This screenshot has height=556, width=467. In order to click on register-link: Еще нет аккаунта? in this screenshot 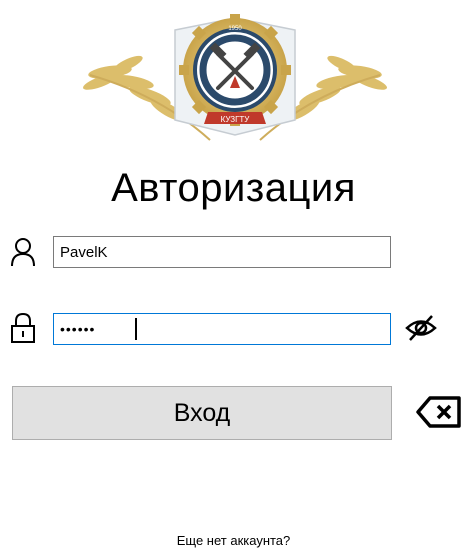, I will do `click(233, 540)`.